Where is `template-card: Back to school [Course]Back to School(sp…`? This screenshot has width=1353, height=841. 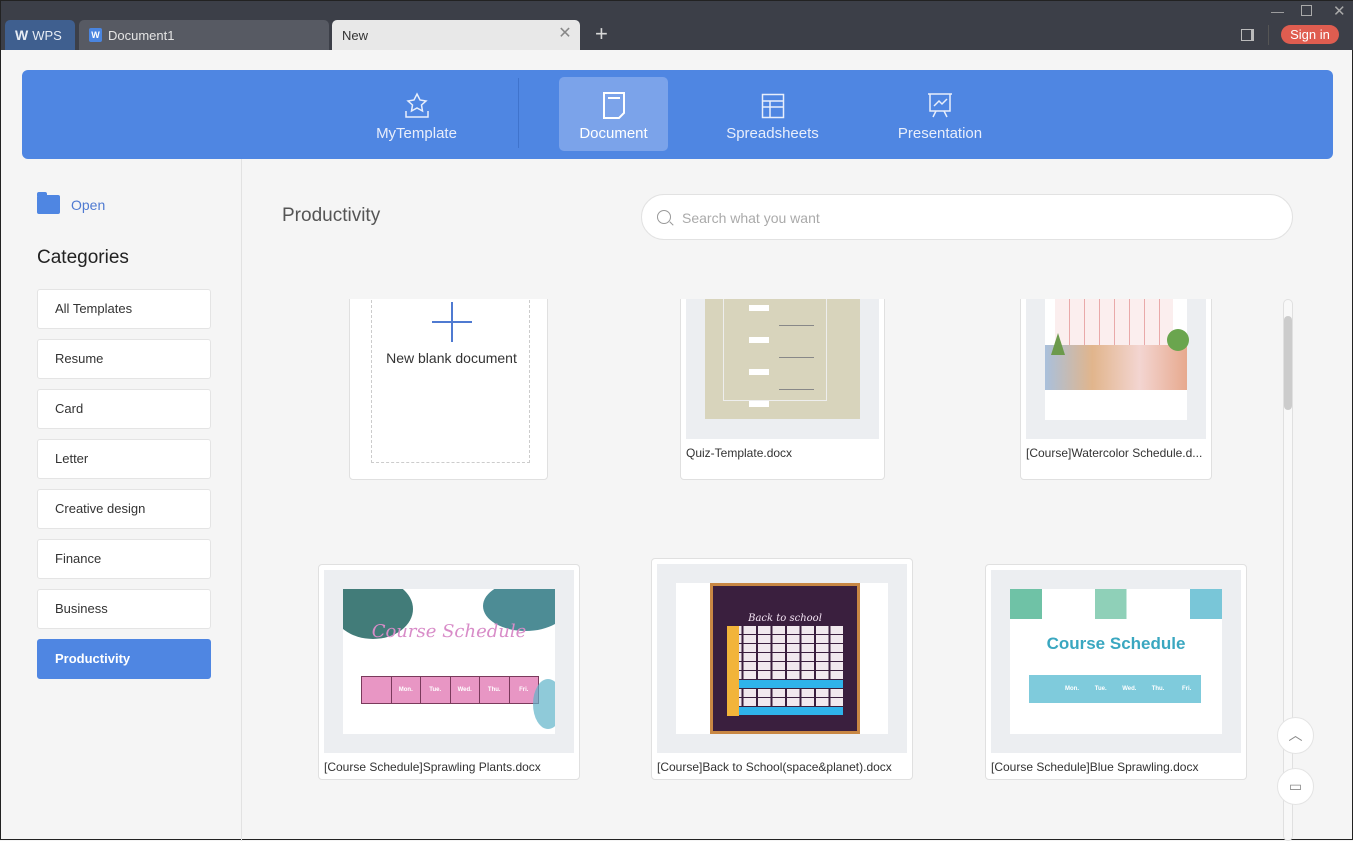
template-card: Back to school [Course]Back to School(sp… is located at coordinates (782, 669).